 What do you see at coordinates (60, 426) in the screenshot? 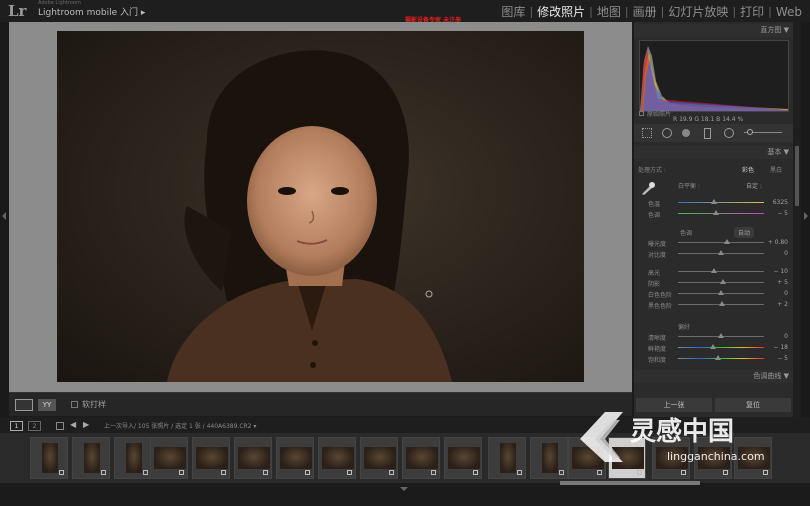
I see `grid-icon` at bounding box center [60, 426].